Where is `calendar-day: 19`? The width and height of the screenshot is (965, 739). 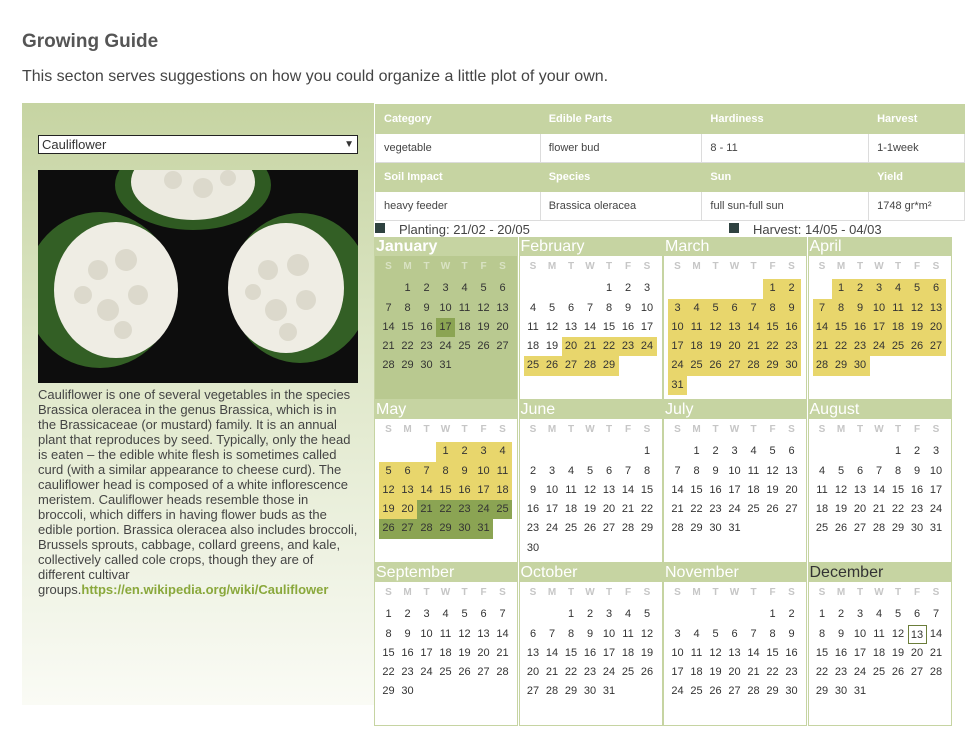 calendar-day: 19 is located at coordinates (841, 509).